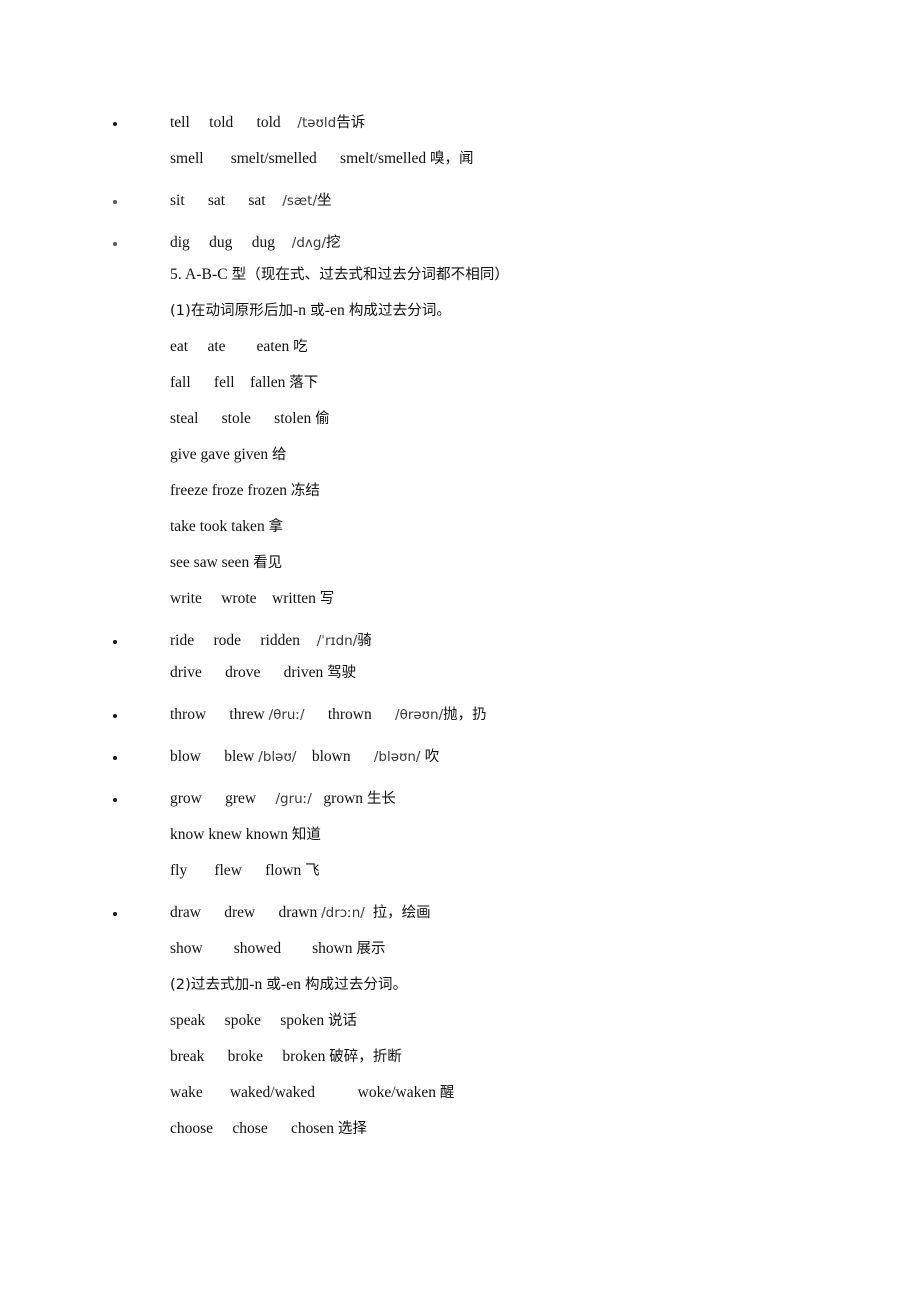 This screenshot has width=920, height=1302. What do you see at coordinates (227, 122) in the screenshot?
I see `english-forms: tell told told` at bounding box center [227, 122].